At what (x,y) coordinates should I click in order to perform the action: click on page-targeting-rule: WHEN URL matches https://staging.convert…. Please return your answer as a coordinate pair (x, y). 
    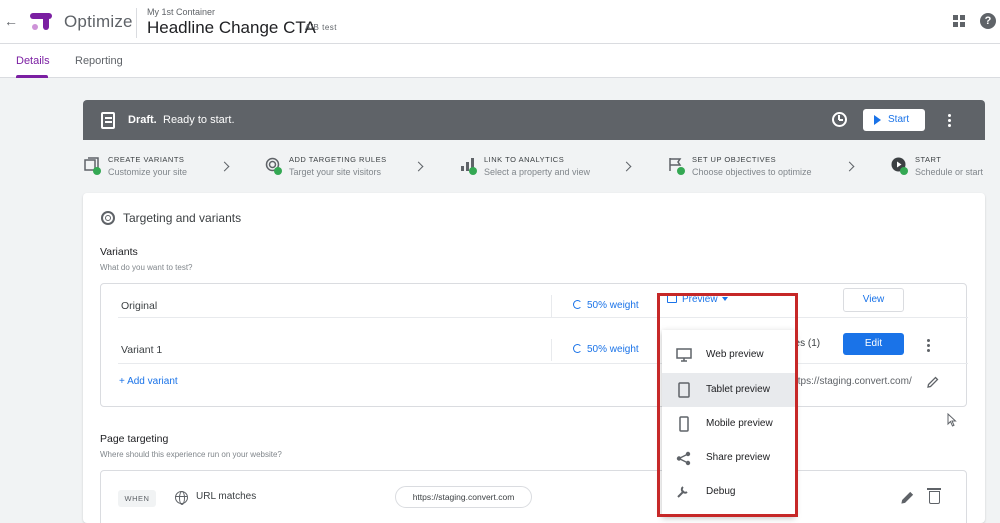
    Looking at the image, I should click on (533, 496).